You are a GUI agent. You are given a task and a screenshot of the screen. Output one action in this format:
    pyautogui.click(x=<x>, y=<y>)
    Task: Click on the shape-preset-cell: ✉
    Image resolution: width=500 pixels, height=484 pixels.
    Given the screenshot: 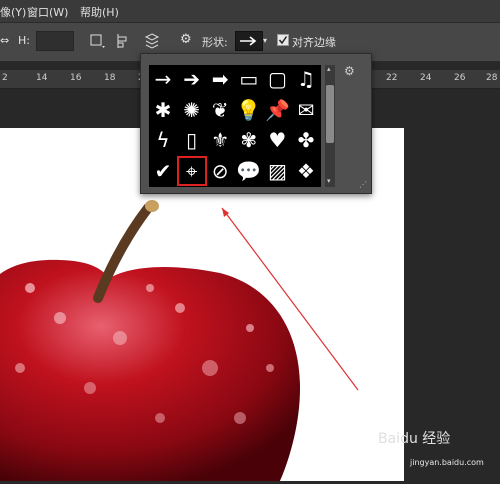 What is the action you would take?
    pyautogui.click(x=306, y=110)
    